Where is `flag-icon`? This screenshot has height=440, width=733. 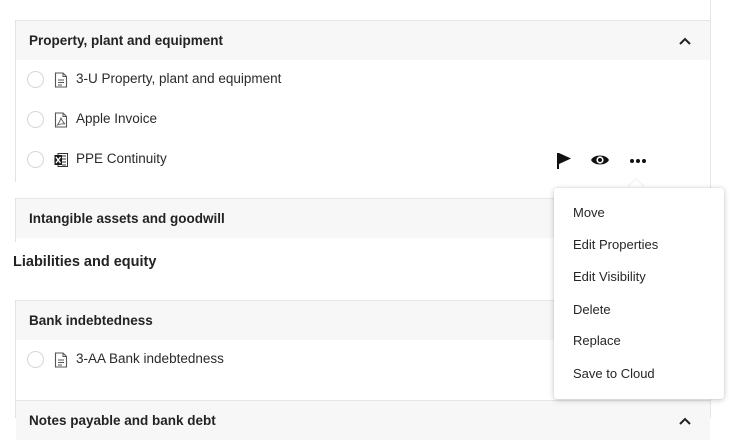
flag-icon is located at coordinates (564, 160).